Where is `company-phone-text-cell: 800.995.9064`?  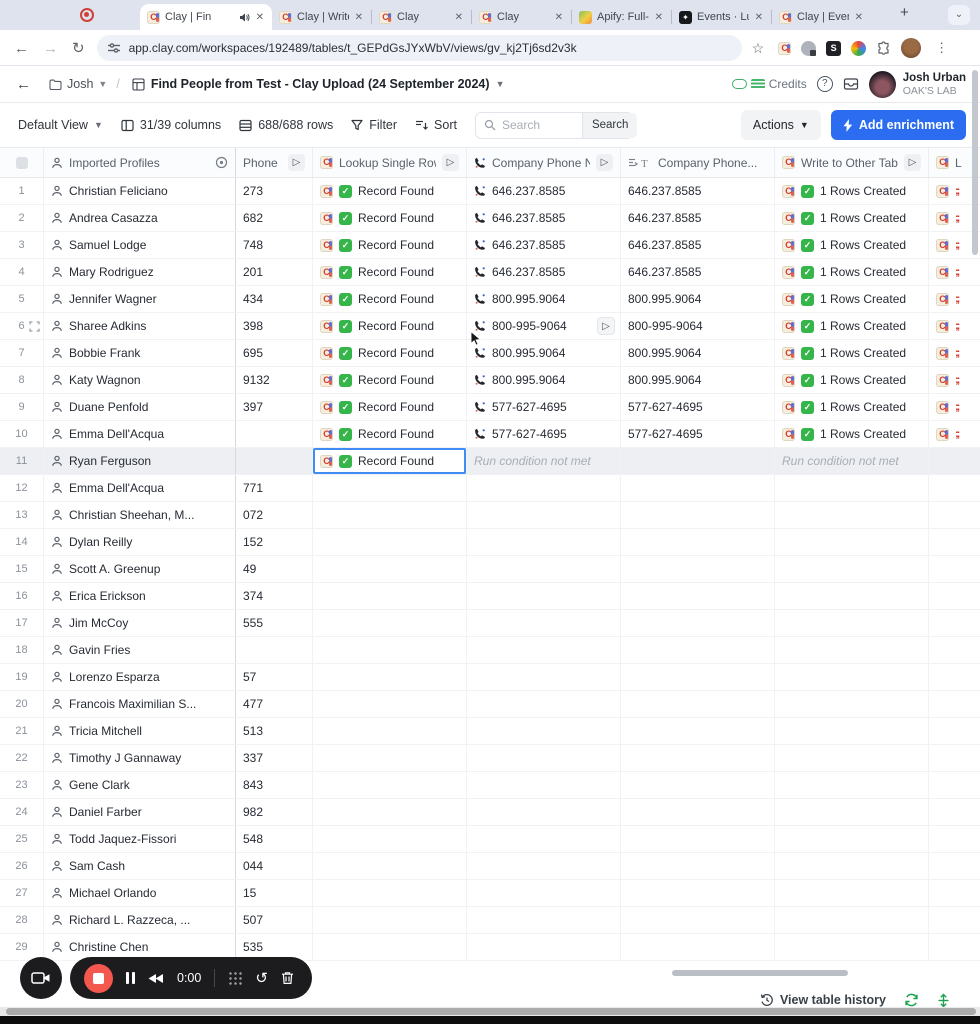 company-phone-text-cell: 800.995.9064 is located at coordinates (698, 353).